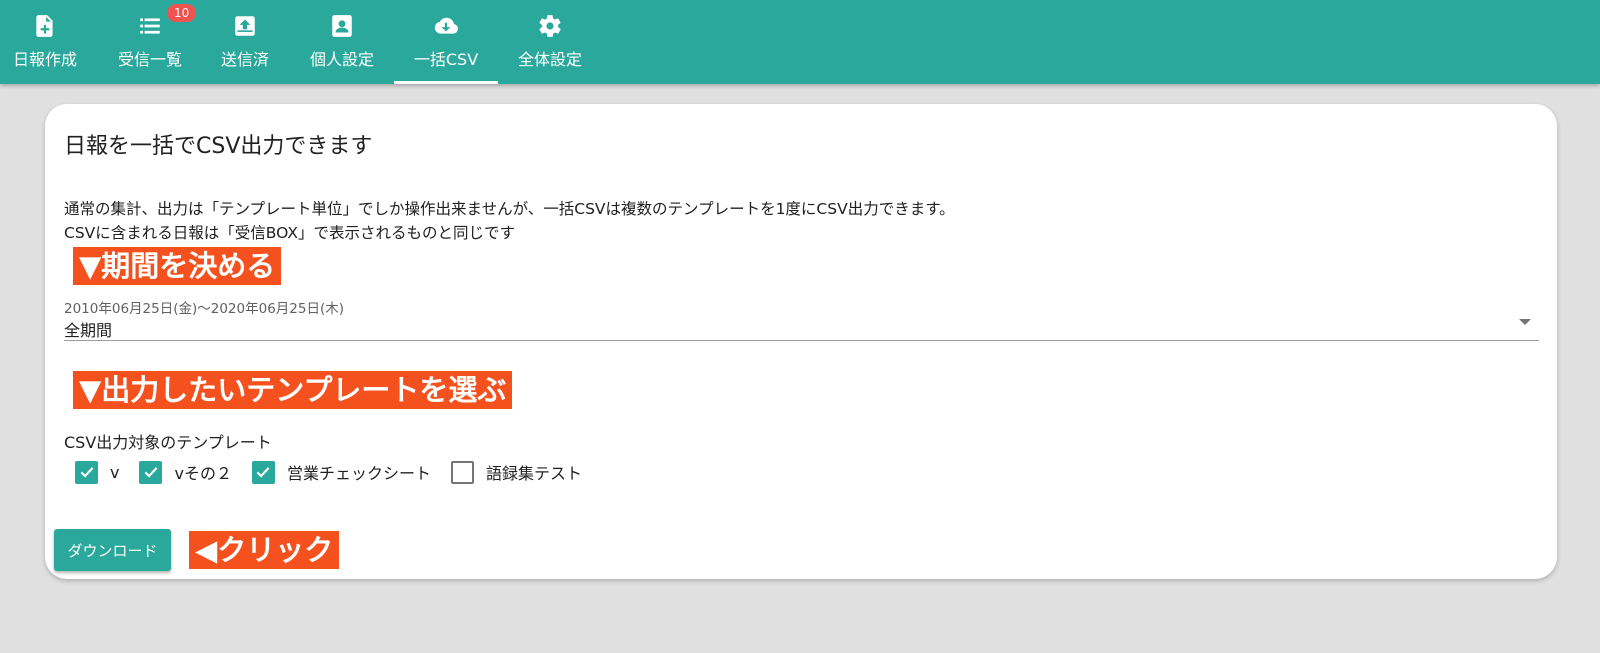 Image resolution: width=1600 pixels, height=653 pixels. What do you see at coordinates (446, 25) in the screenshot?
I see `cloud-download-icon` at bounding box center [446, 25].